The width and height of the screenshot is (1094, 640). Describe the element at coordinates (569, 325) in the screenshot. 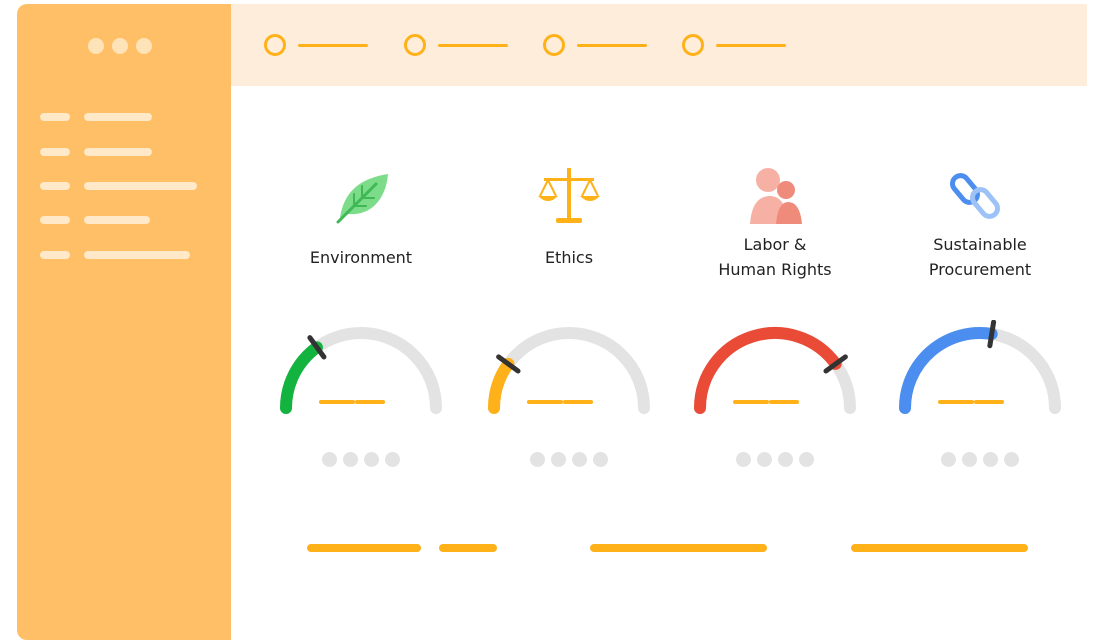

I see `category-card-ethics: Ethics` at that location.